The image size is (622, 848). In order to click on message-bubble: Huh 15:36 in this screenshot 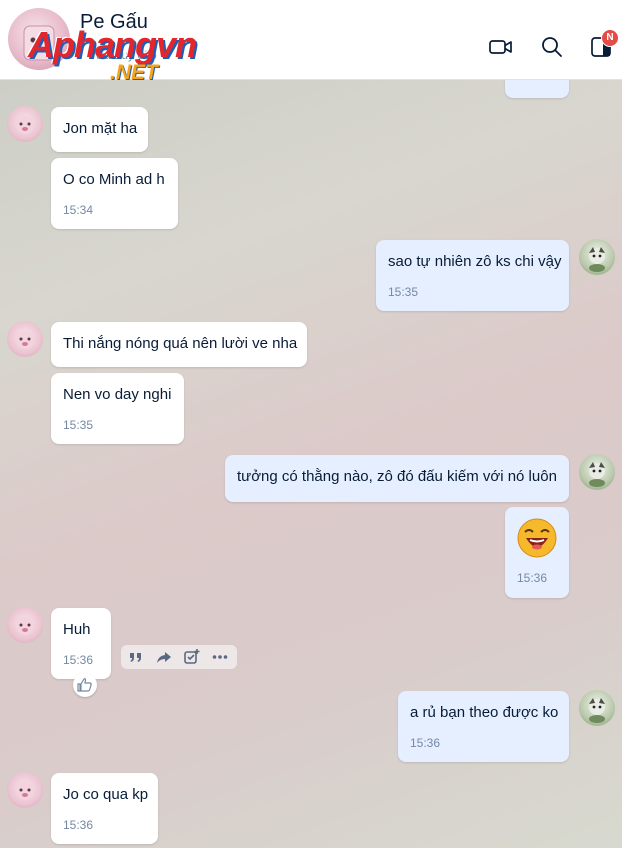, I will do `click(81, 643)`.